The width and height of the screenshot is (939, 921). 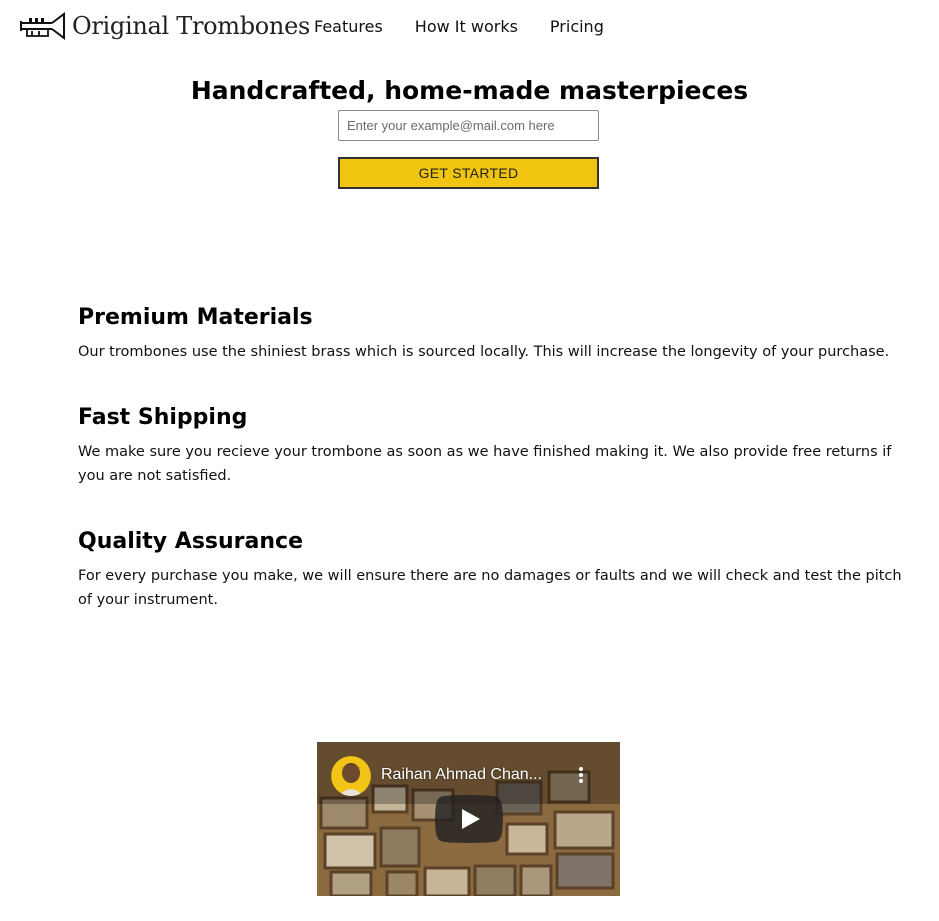 What do you see at coordinates (163, 417) in the screenshot?
I see `feature-title: Fast Shipping` at bounding box center [163, 417].